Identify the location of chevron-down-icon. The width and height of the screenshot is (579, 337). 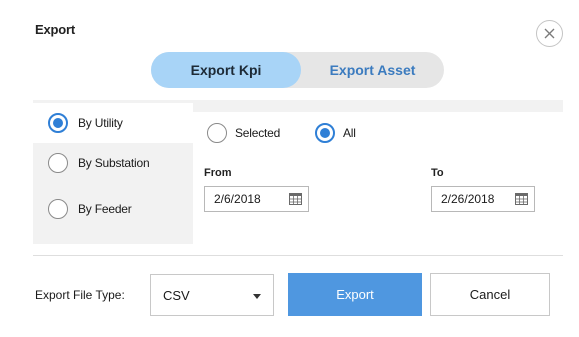
(257, 296).